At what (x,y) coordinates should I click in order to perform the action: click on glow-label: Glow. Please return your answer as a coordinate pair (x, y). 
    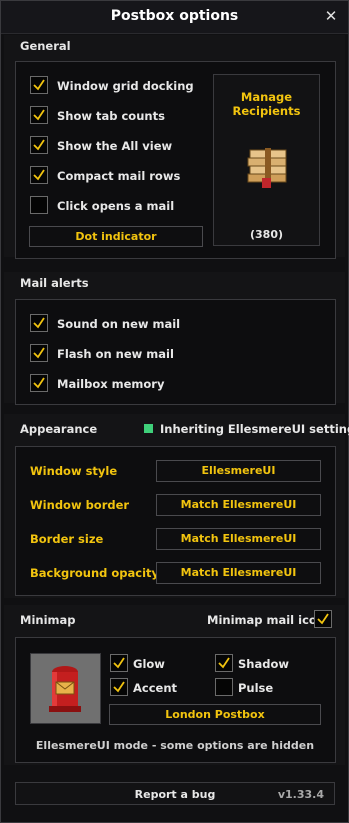
    Looking at the image, I should click on (149, 664).